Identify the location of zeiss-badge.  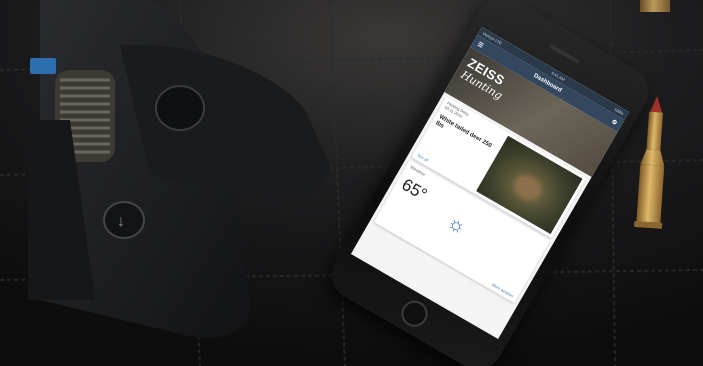
(43, 66).